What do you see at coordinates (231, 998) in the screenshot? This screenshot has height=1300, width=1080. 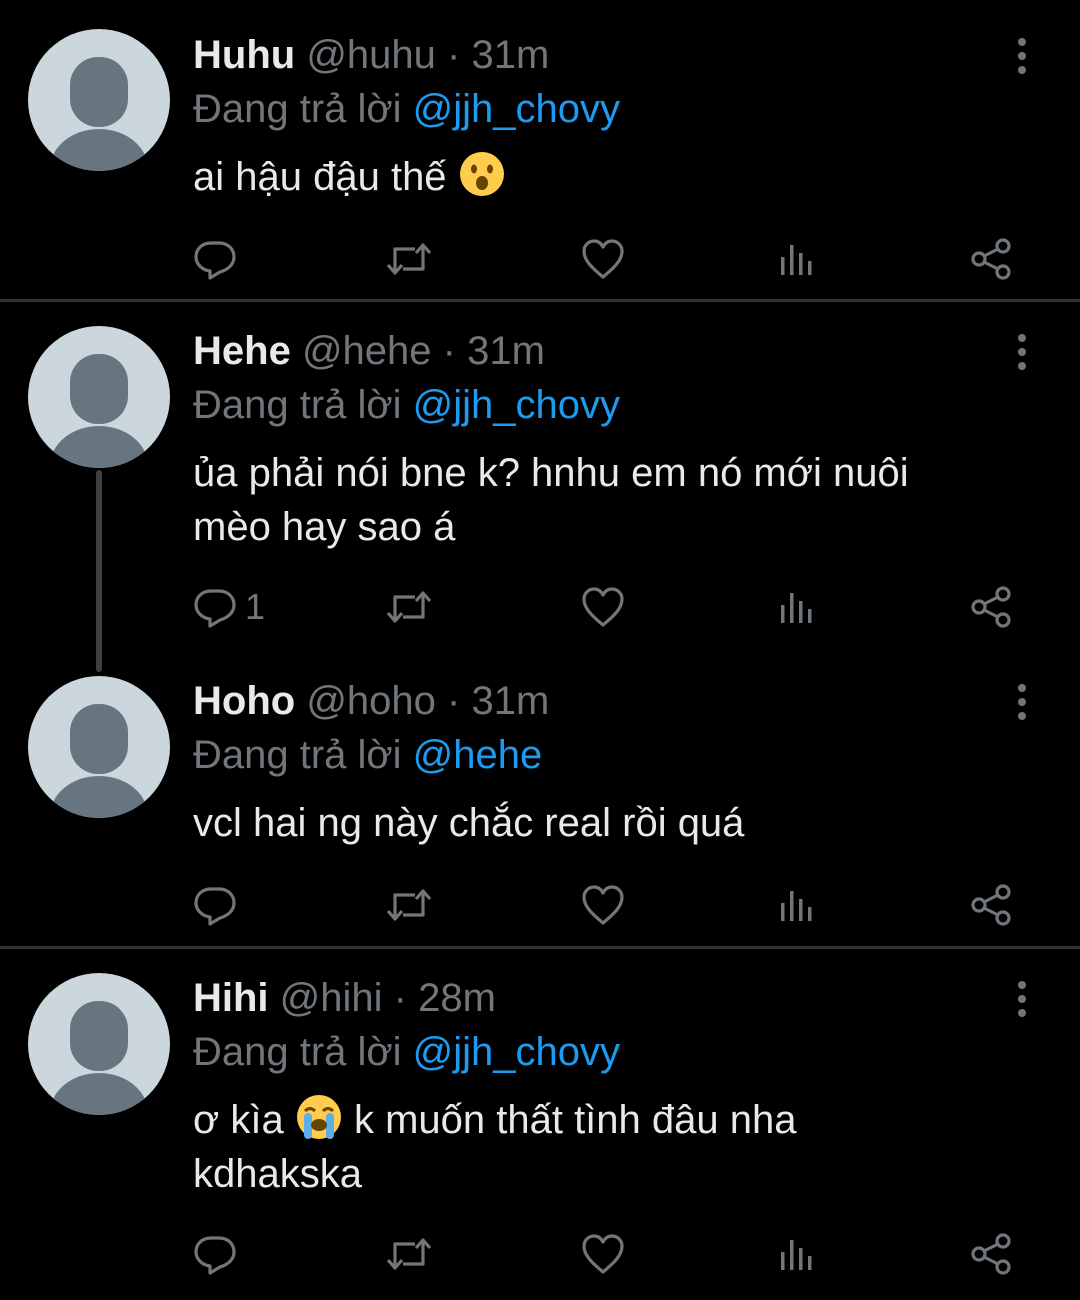 I see `display-name: Hihi` at bounding box center [231, 998].